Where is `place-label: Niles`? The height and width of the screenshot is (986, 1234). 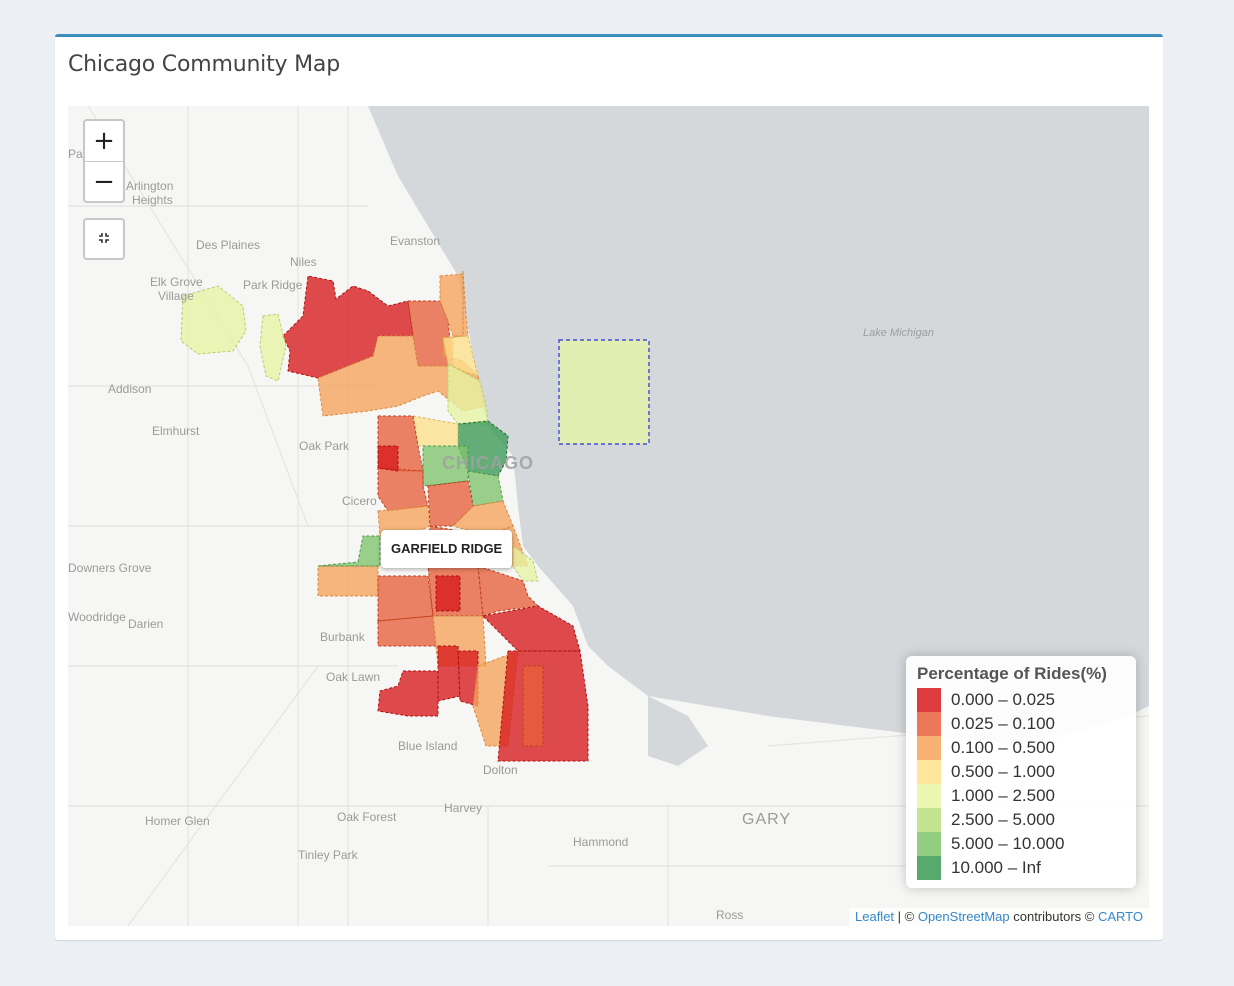
place-label: Niles is located at coordinates (303, 262).